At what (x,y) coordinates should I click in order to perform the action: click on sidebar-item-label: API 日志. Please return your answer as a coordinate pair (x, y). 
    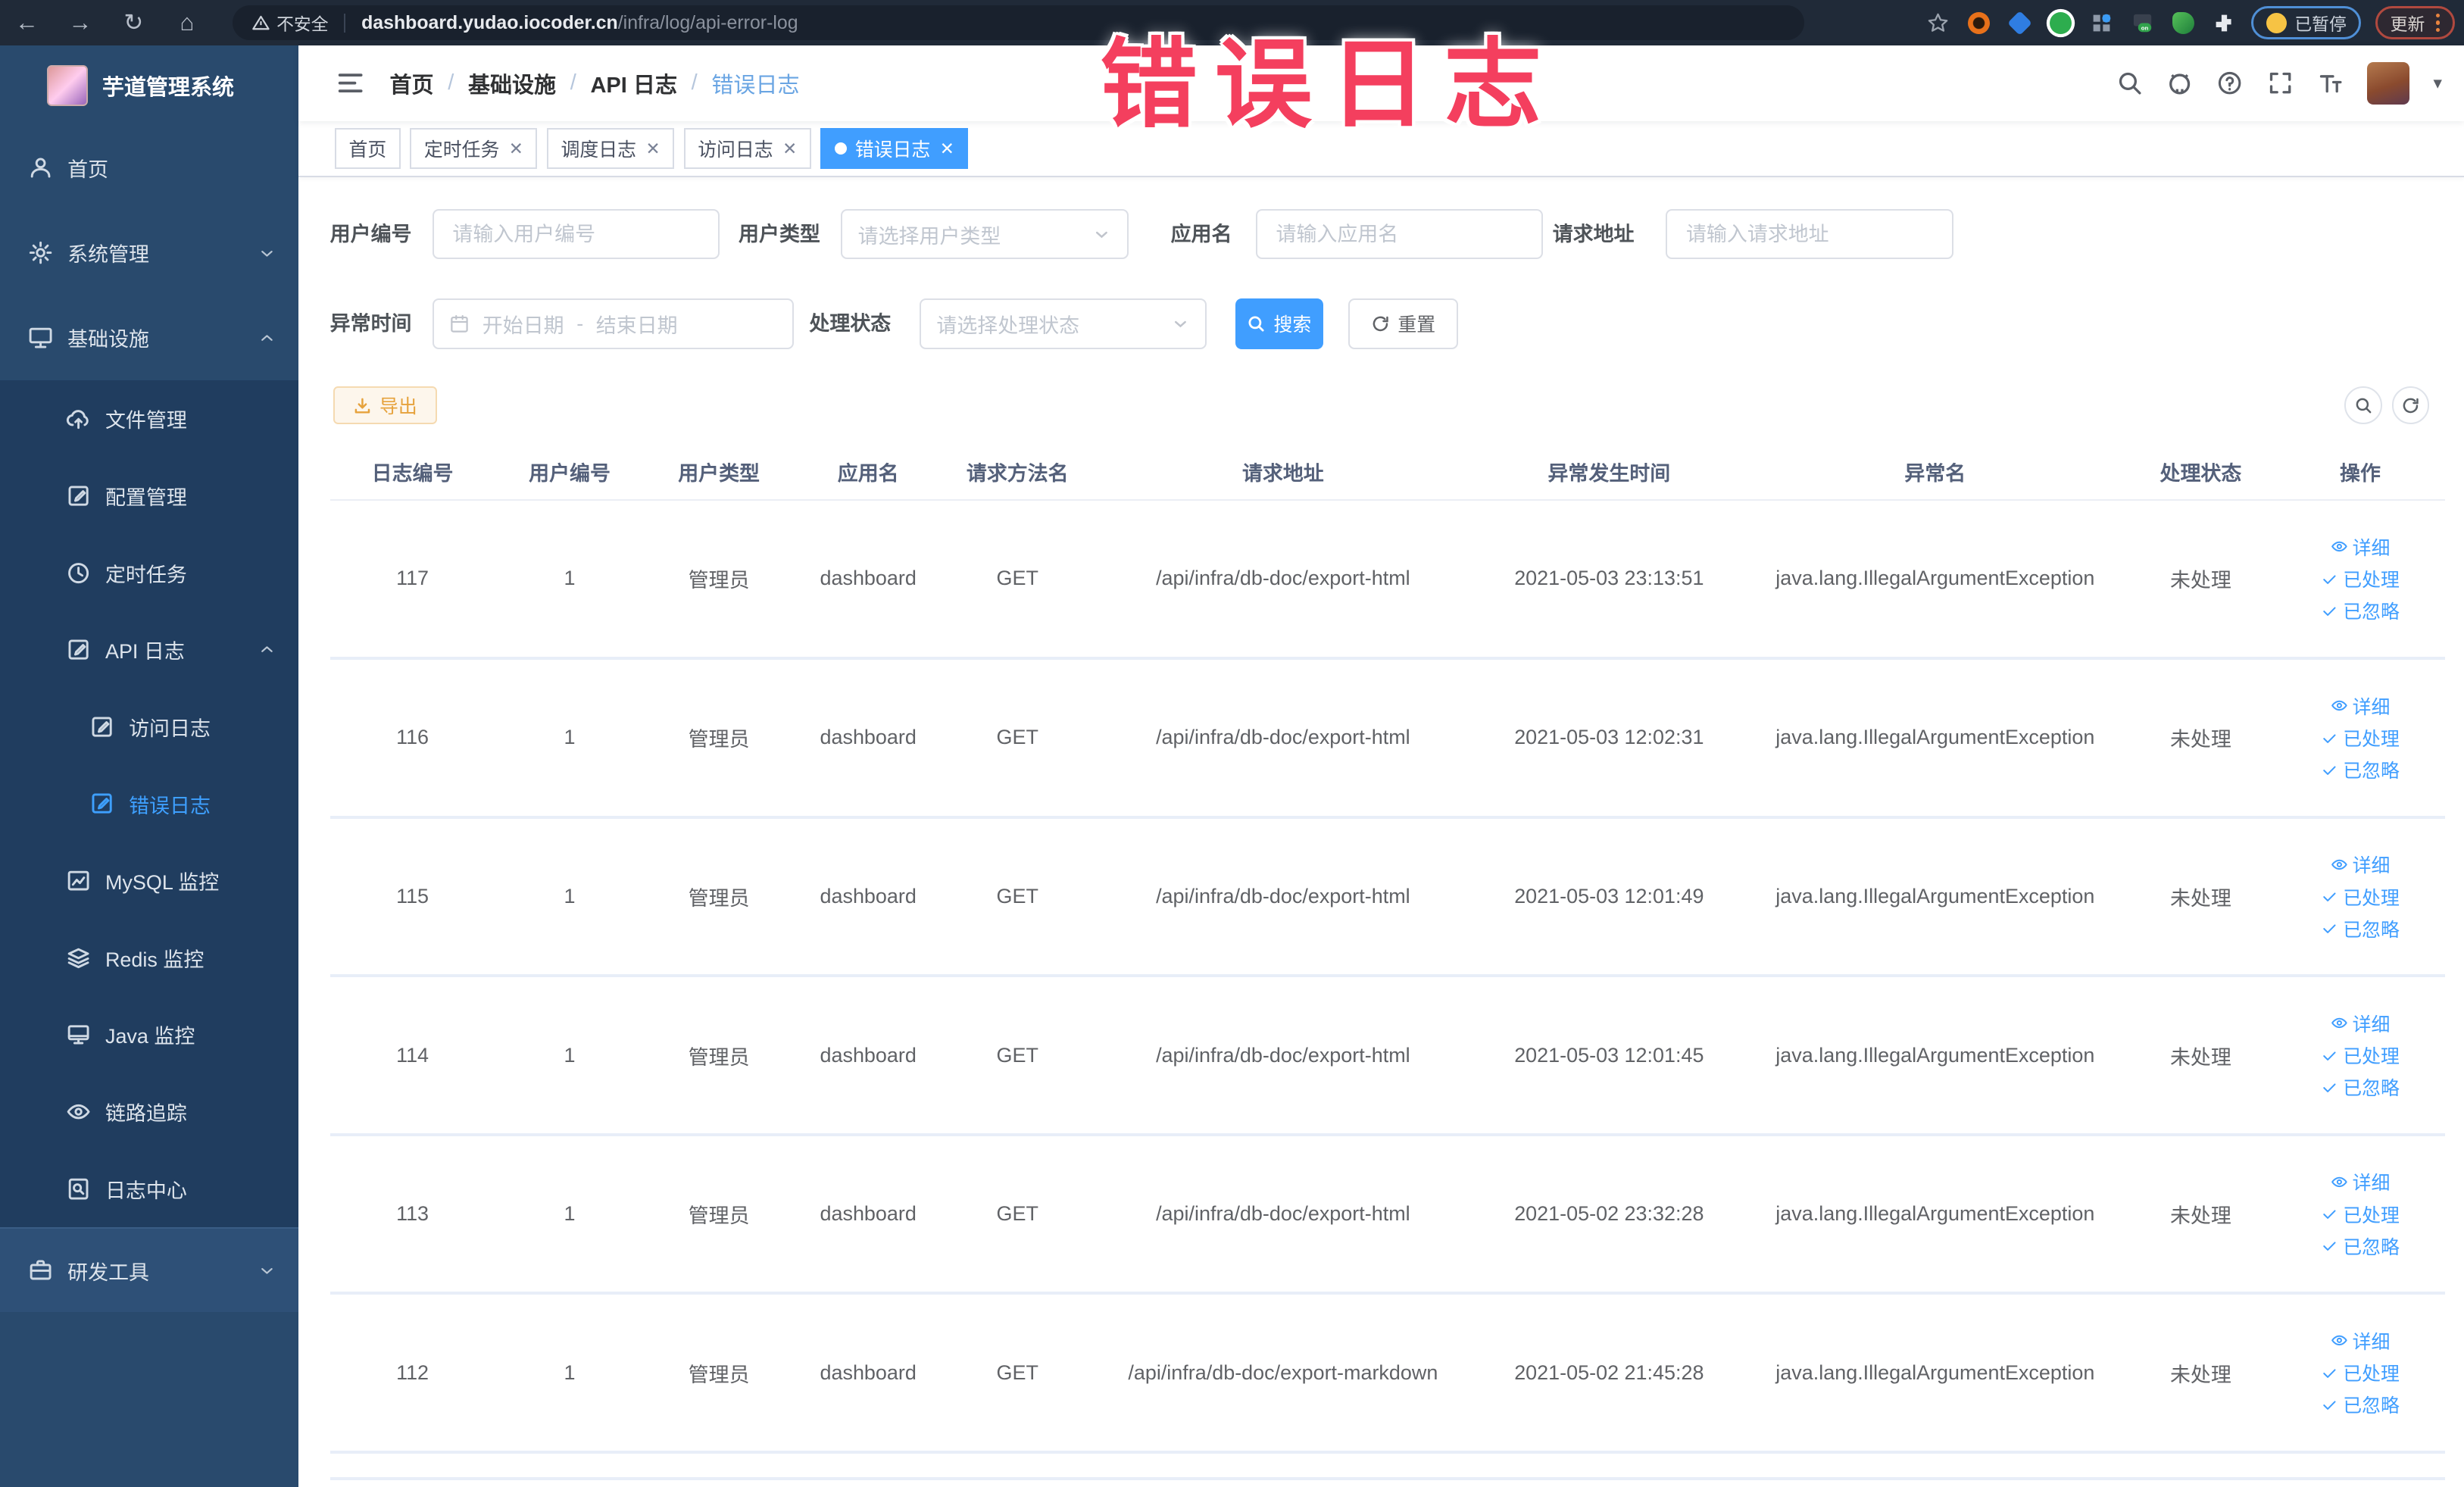
    Looking at the image, I should click on (145, 652).